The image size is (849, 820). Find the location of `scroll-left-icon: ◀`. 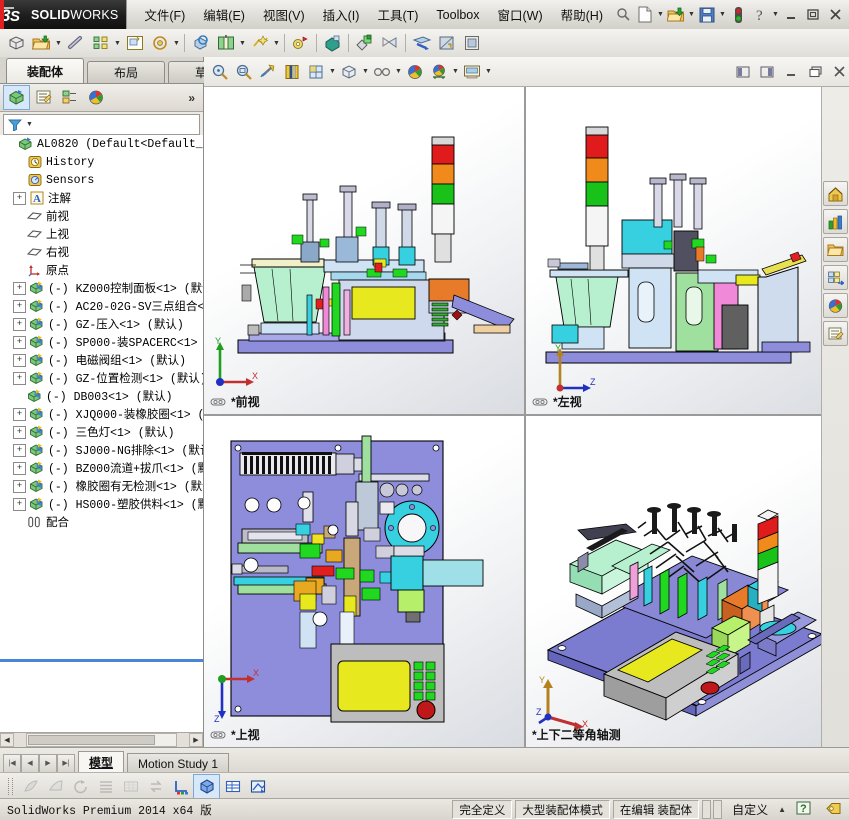

scroll-left-icon: ◀ is located at coordinates (7, 740).